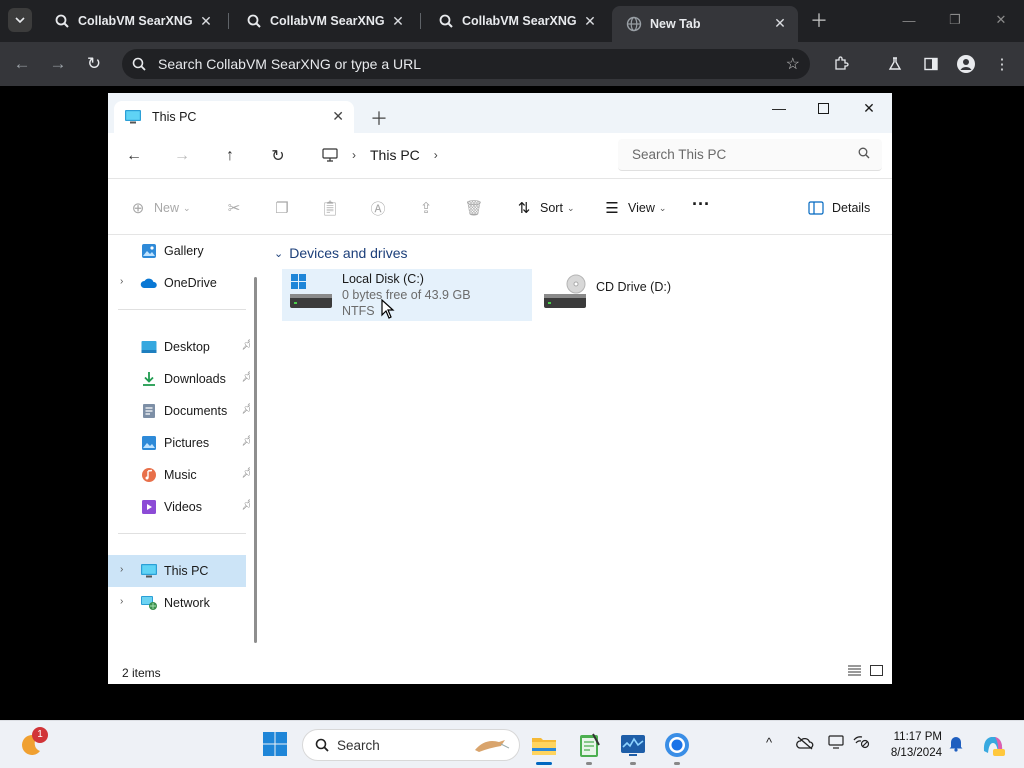  What do you see at coordinates (705, 24) in the screenshot?
I see `browser-tab-active: New Tab ✕` at bounding box center [705, 24].